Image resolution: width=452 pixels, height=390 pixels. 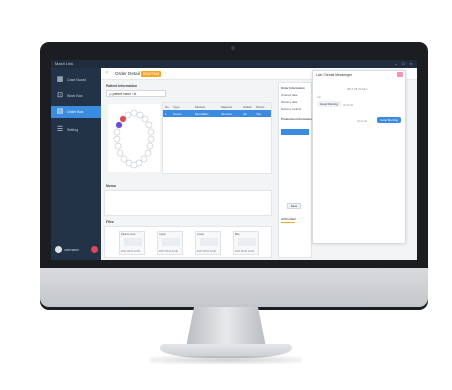 I want to click on table-cell: Zirconia, so click(x=226, y=114).